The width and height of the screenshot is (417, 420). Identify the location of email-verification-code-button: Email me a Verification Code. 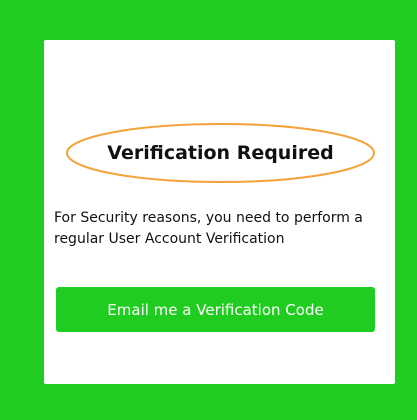
(215, 309).